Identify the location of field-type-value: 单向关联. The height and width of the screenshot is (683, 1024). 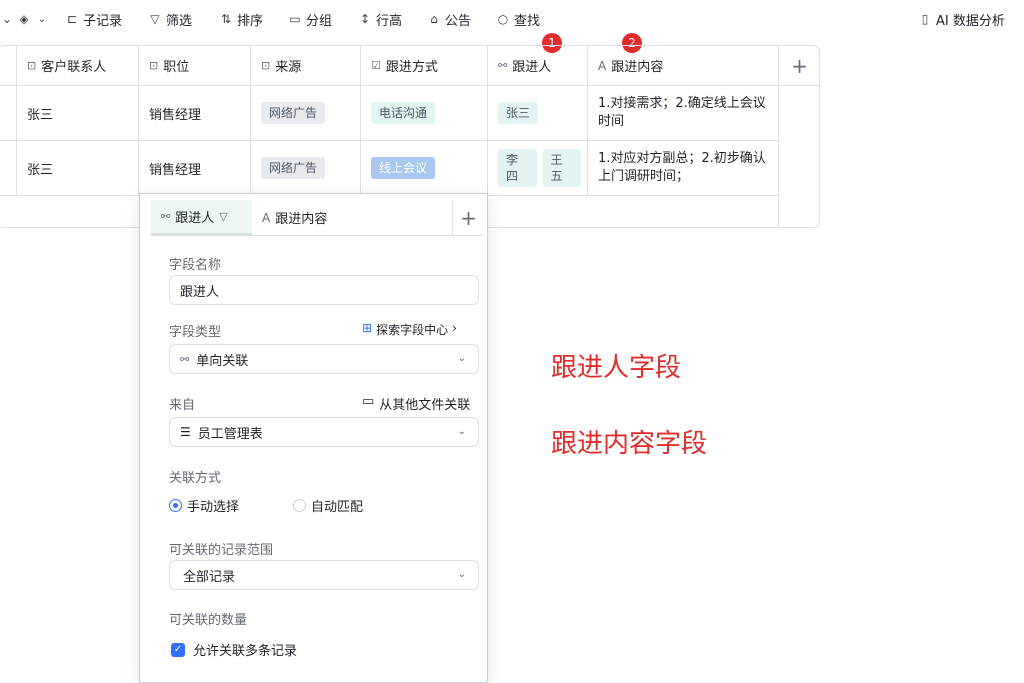
(222, 361).